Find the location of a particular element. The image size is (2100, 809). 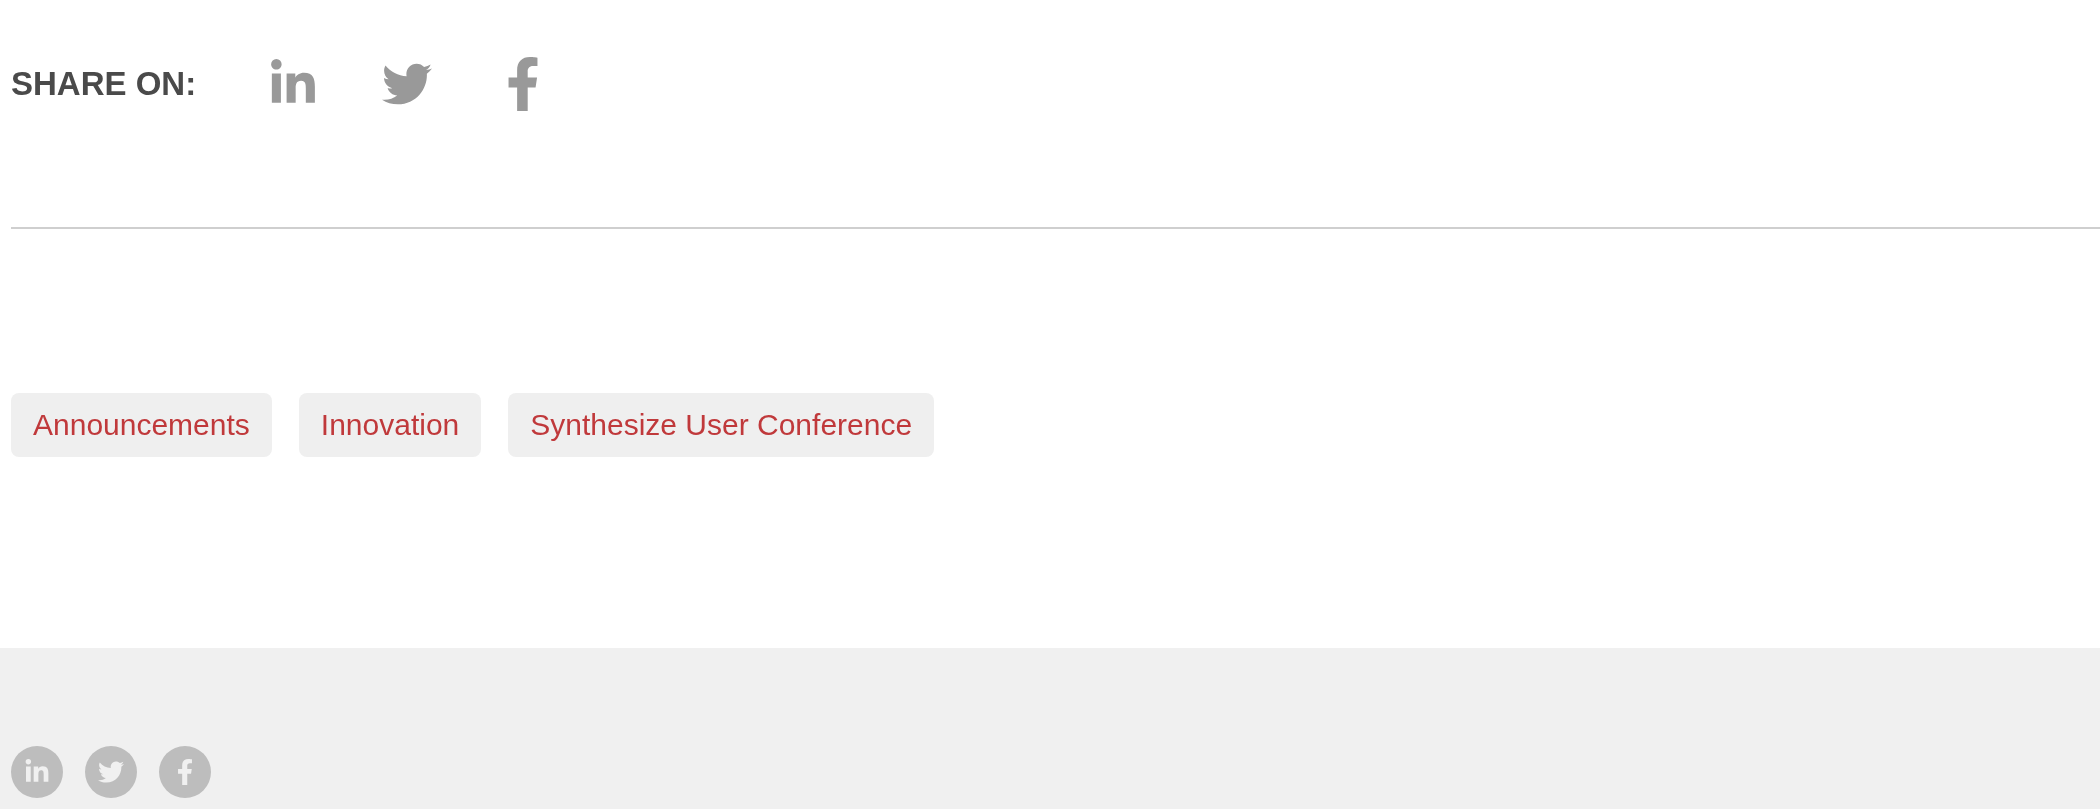

share-label: SHARE ON: is located at coordinates (104, 84).